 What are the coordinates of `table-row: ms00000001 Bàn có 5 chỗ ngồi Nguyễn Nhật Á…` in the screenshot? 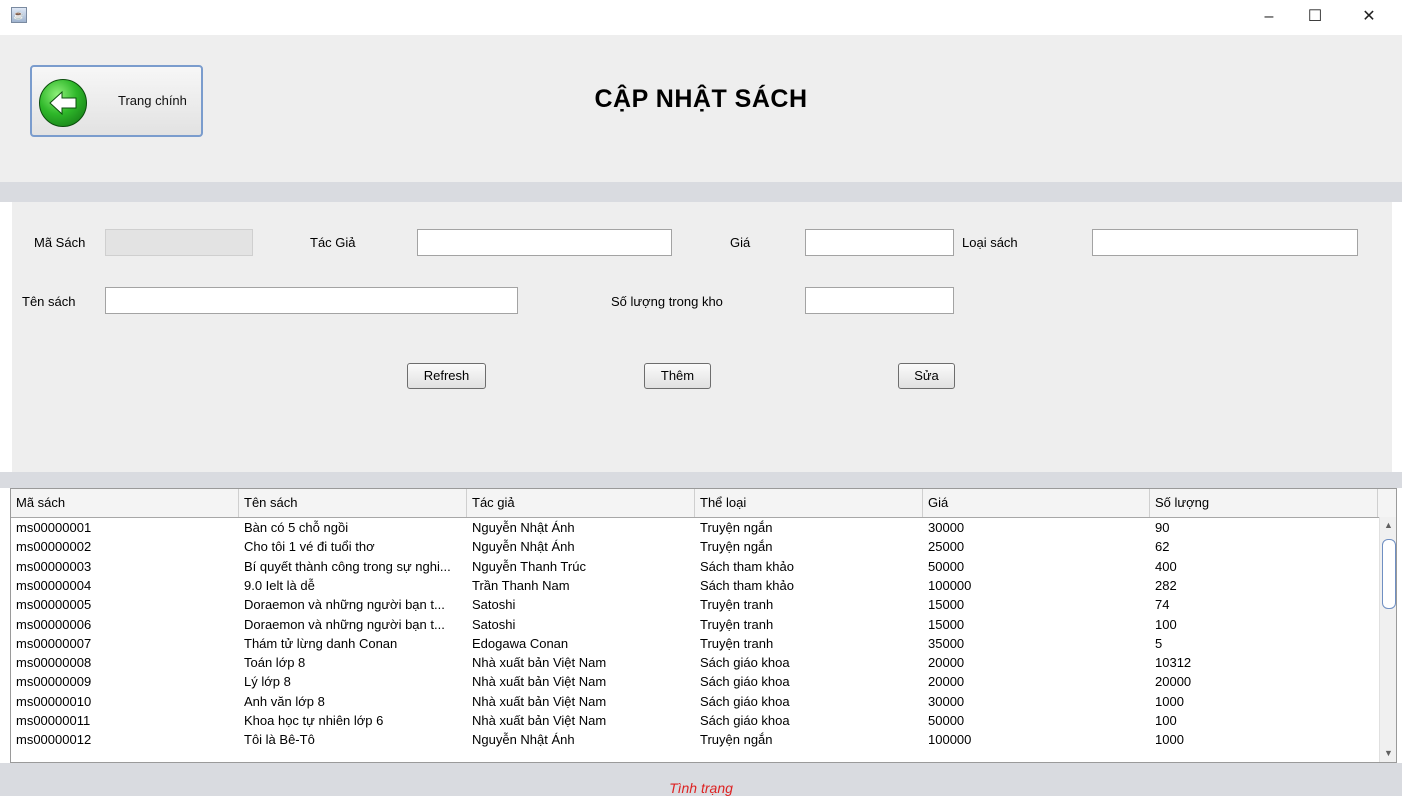 It's located at (694, 527).